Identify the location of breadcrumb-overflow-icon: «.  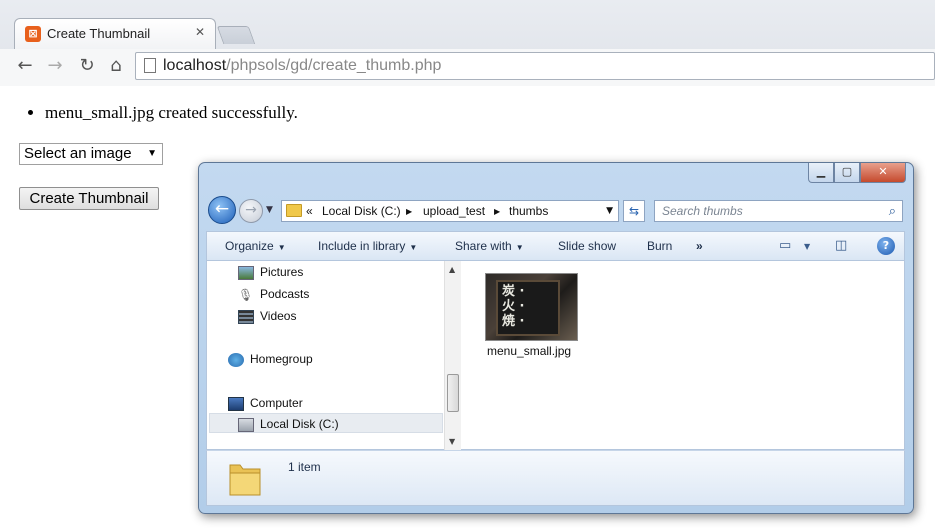
(309, 211).